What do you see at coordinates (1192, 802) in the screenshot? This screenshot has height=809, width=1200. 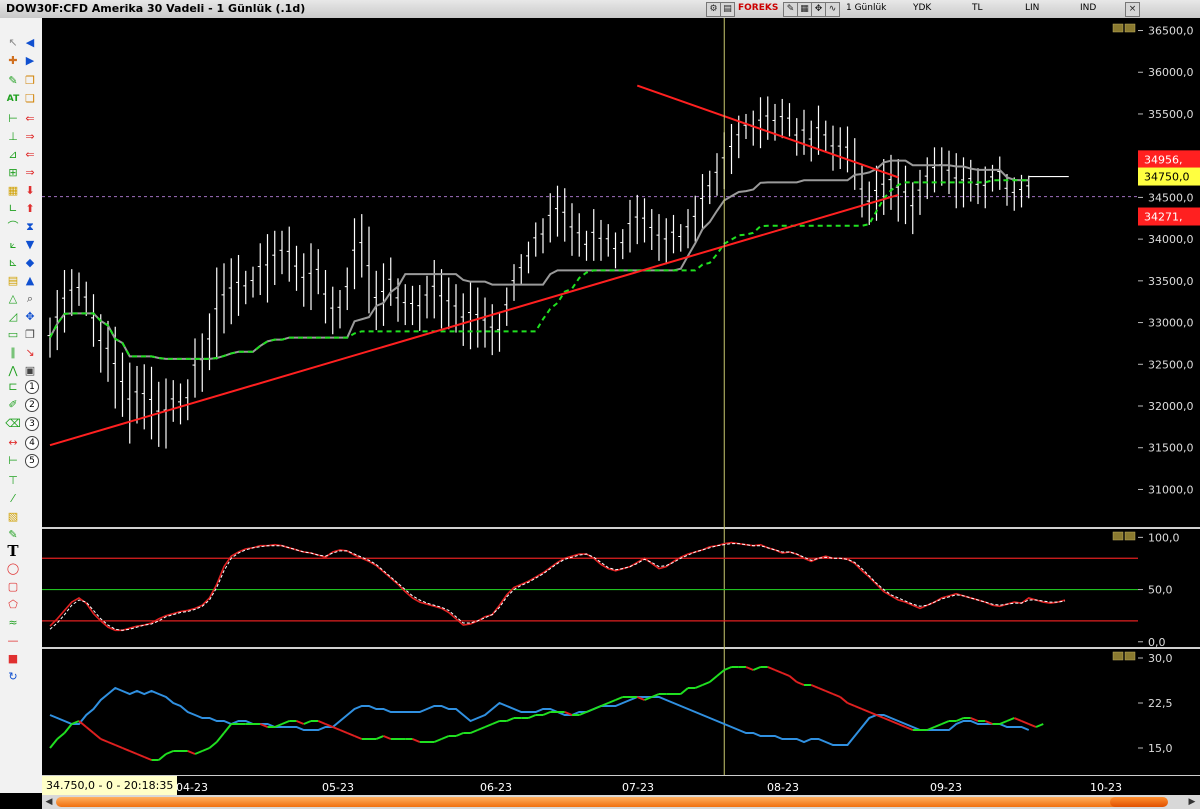 I see `scroll-right-icon: ▶` at bounding box center [1192, 802].